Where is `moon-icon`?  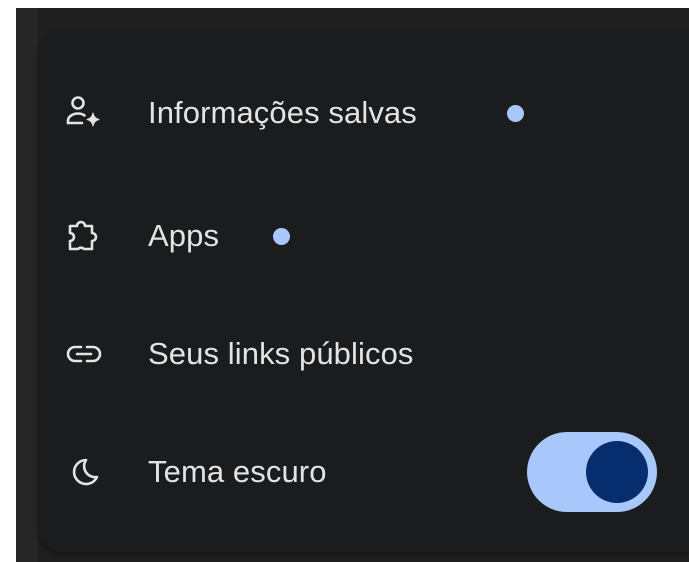
moon-icon is located at coordinates (84, 472).